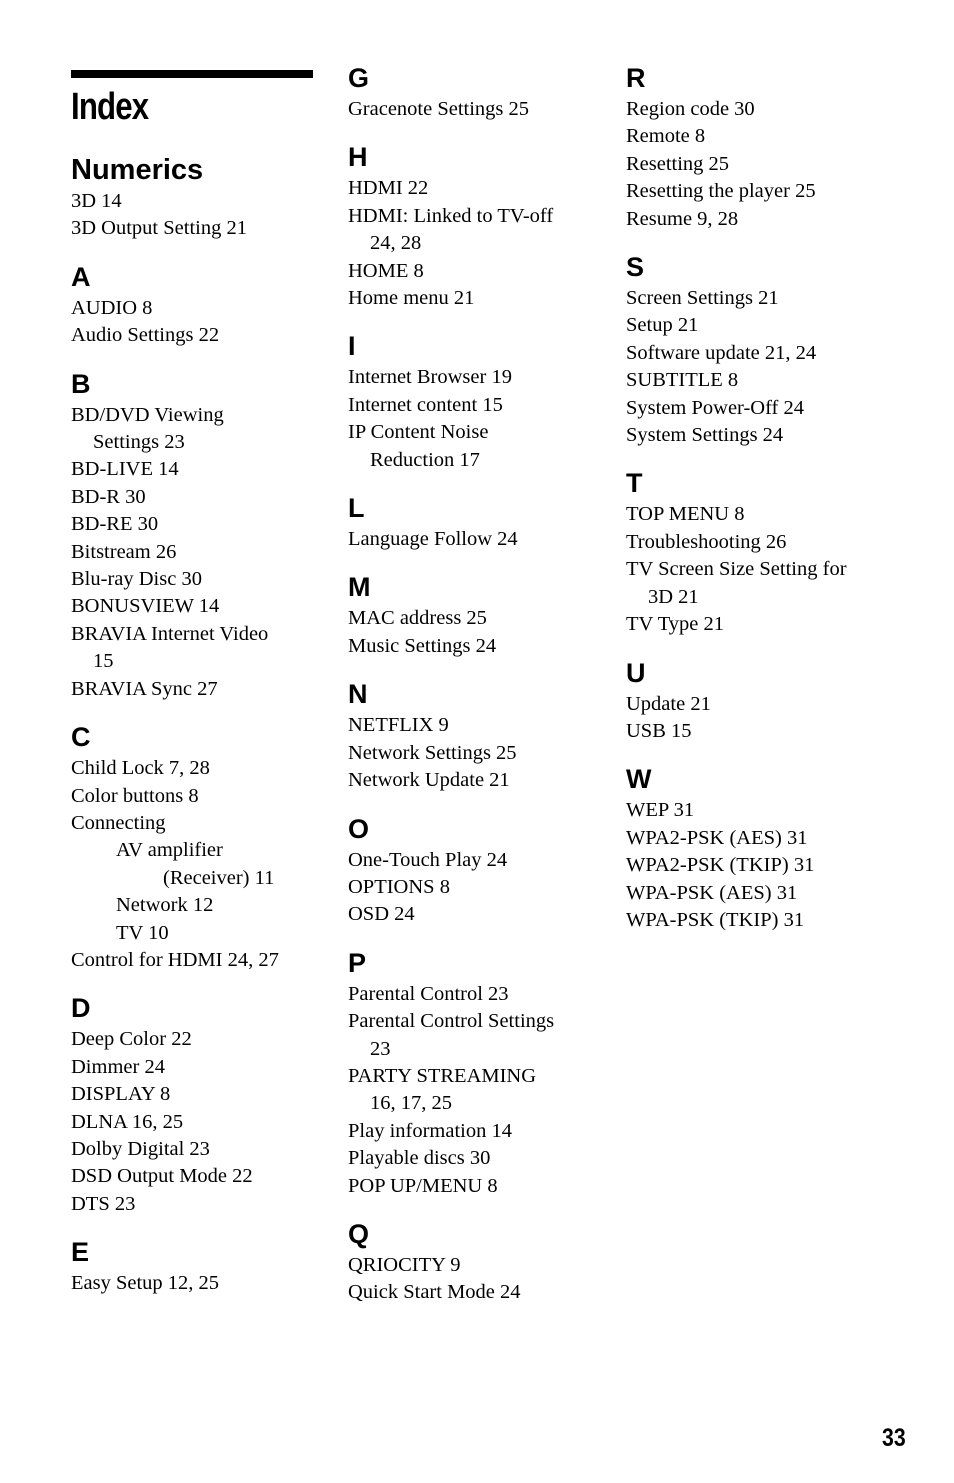 The height and width of the screenshot is (1483, 954). Describe the element at coordinates (478, 614) in the screenshot. I see `index-section: M MAC address 25 Music Settings 24` at that location.